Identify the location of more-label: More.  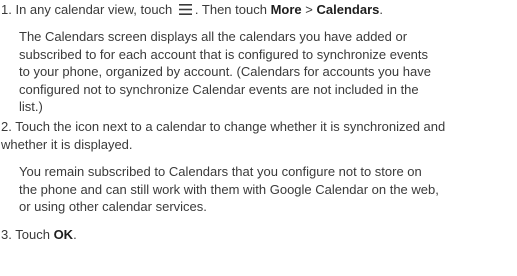
(286, 9).